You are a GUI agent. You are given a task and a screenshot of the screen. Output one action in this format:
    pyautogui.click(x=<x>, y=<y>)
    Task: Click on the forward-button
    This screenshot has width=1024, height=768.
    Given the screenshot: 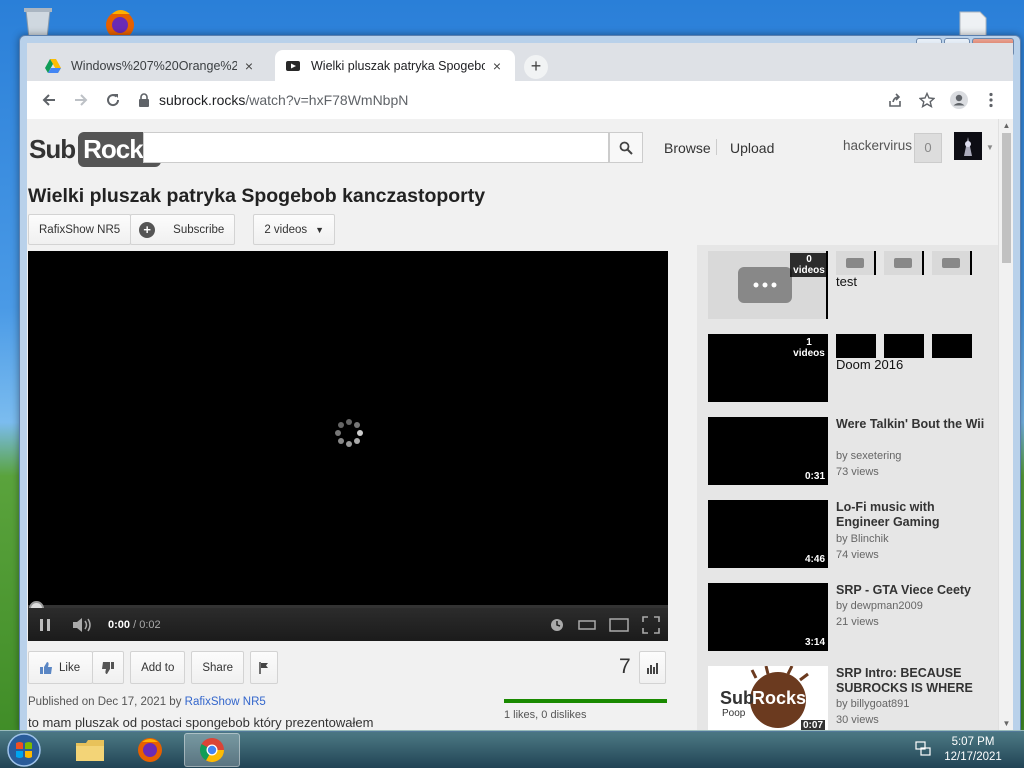 What is the action you would take?
    pyautogui.click(x=81, y=100)
    